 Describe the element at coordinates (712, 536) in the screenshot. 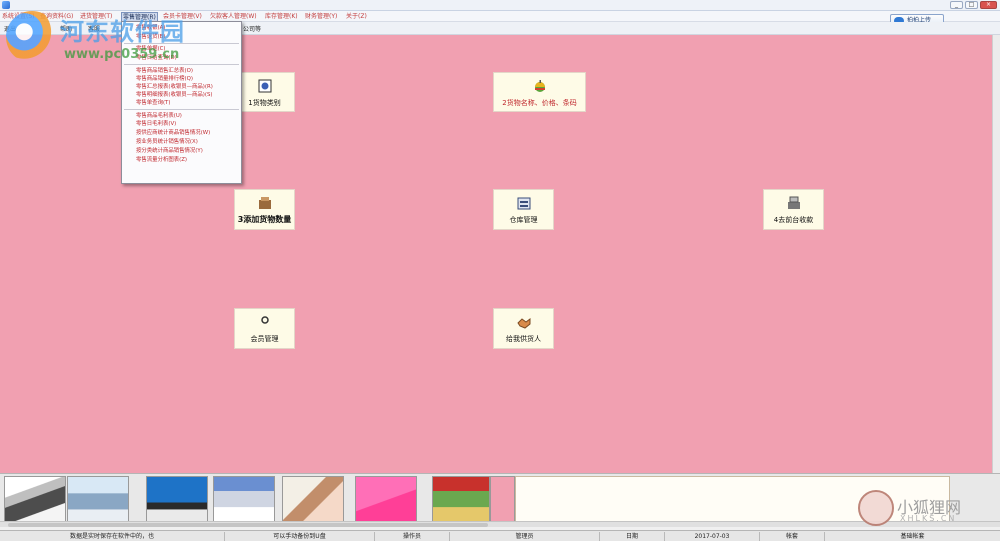

I see `status-date-value: 2017-07-03` at that location.